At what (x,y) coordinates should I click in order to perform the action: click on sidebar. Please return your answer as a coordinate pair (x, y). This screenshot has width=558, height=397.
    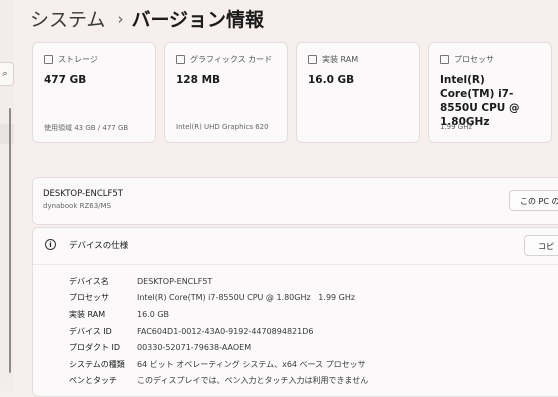
    Looking at the image, I should click on (7, 195).